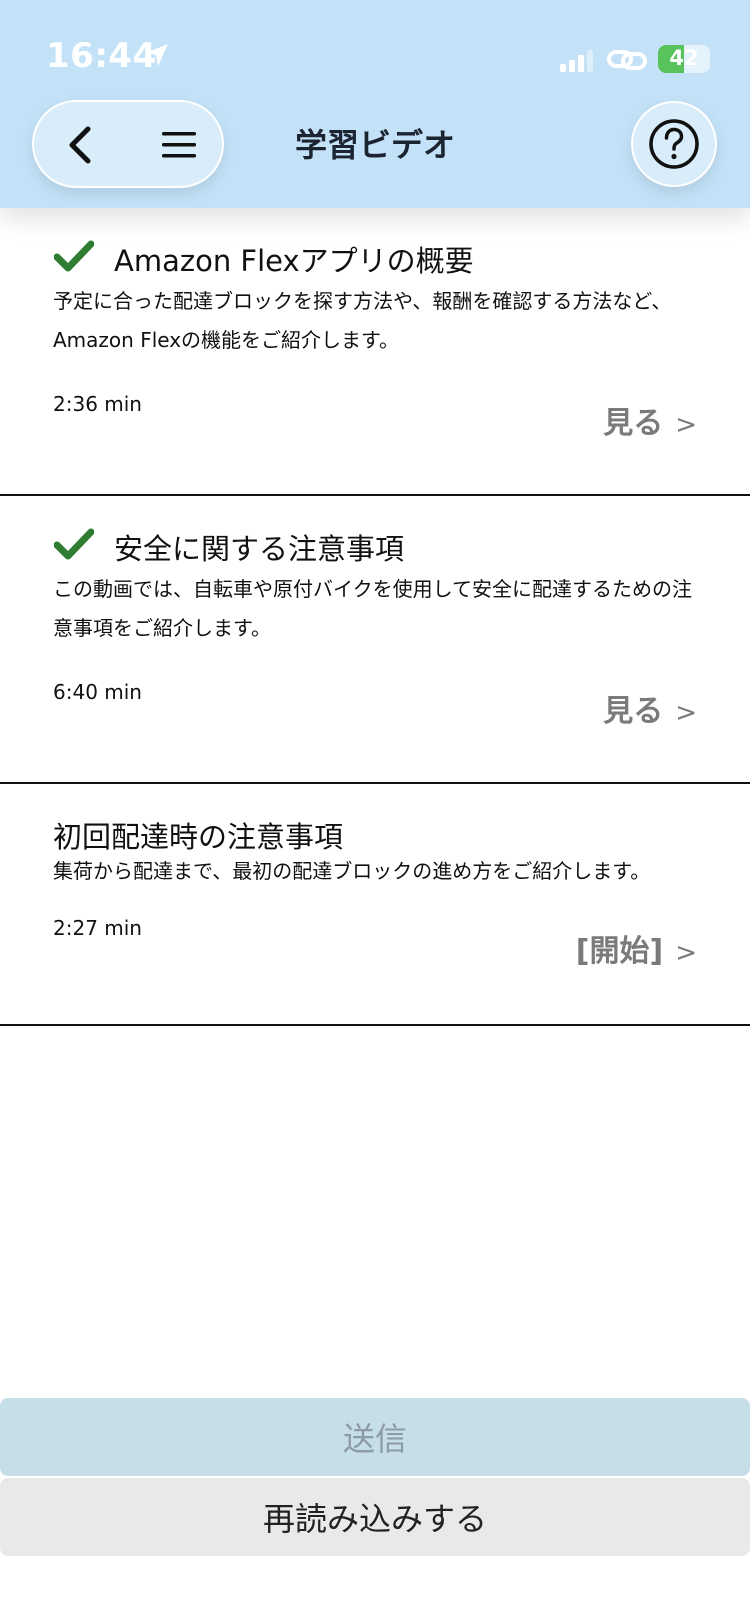 This screenshot has width=750, height=1624. I want to click on video-description: 集荷から配達まで、最初の配達ブロックの進め方をご紹介します。, so click(352, 871).